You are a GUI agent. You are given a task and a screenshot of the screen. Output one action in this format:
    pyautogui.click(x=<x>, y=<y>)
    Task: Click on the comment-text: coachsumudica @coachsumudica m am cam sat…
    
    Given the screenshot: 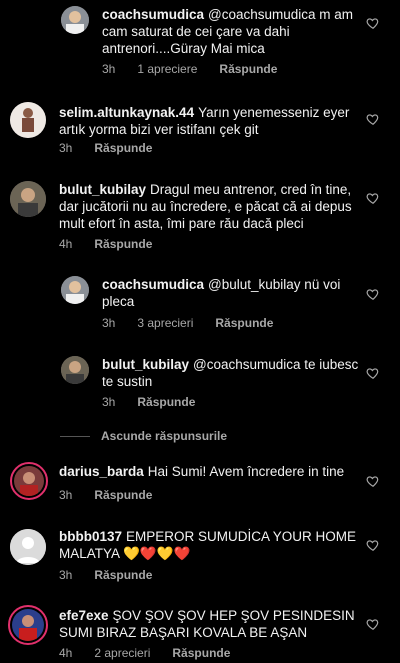 What is the action you would take?
    pyautogui.click(x=231, y=31)
    